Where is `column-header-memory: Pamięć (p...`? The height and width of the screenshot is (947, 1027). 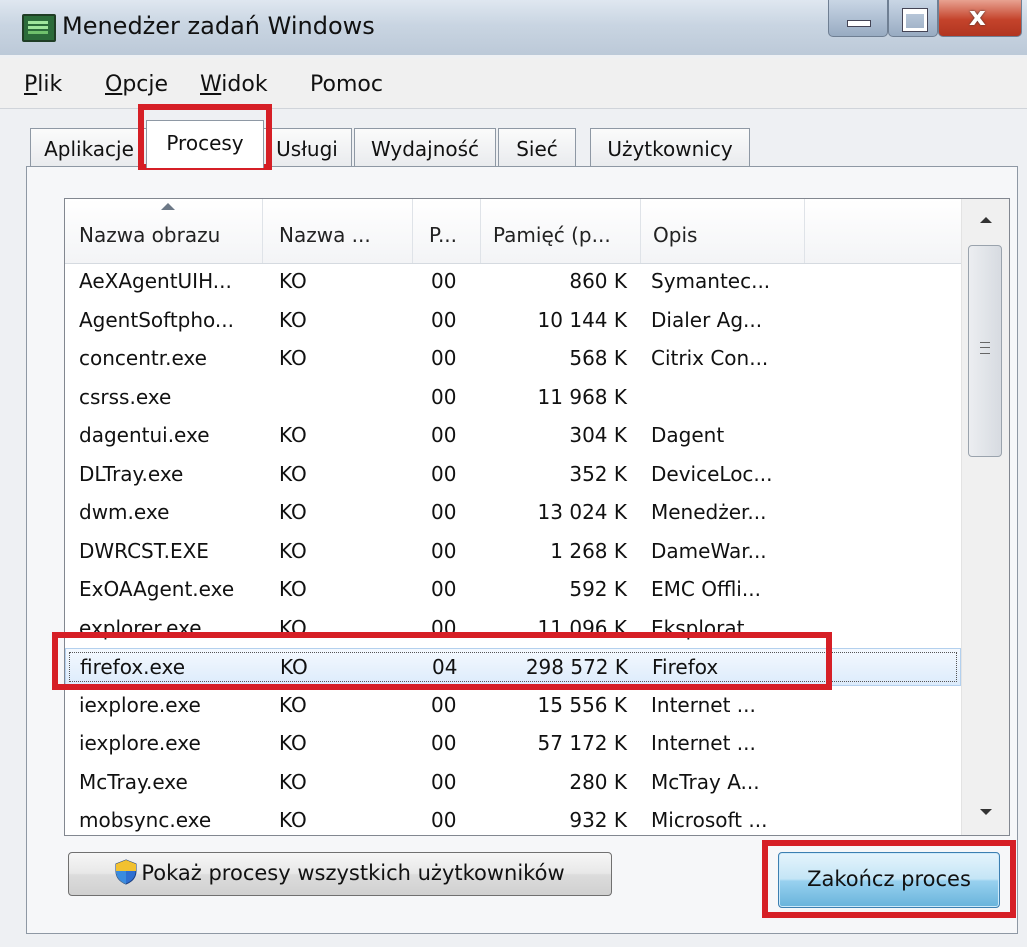
column-header-memory: Pamięć (p... is located at coordinates (561, 231).